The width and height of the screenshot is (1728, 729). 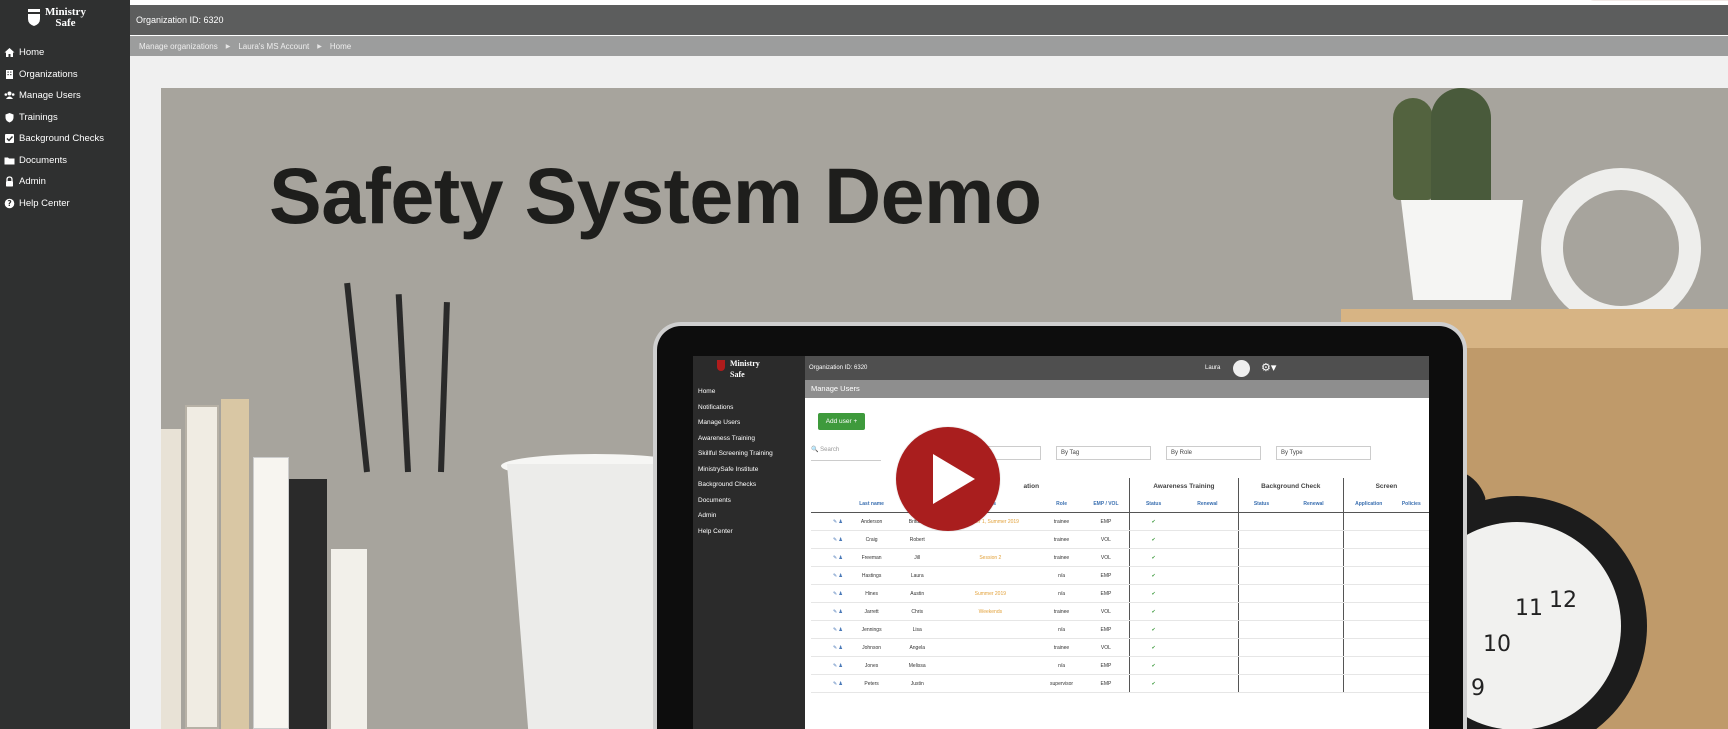 I want to click on play-button, so click(x=948, y=479).